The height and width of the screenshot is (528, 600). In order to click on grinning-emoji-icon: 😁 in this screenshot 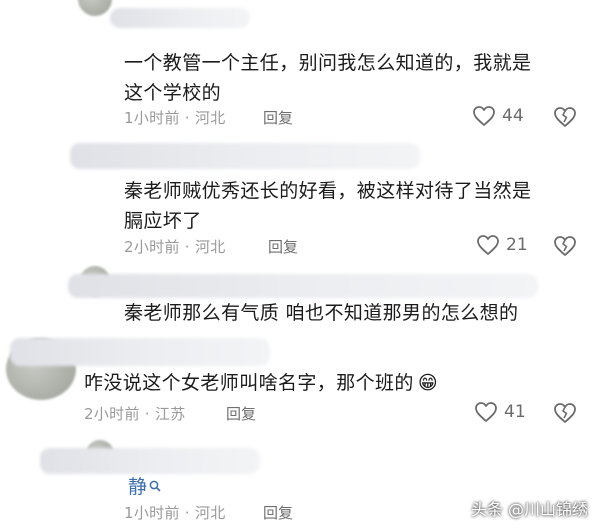, I will do `click(428, 383)`.